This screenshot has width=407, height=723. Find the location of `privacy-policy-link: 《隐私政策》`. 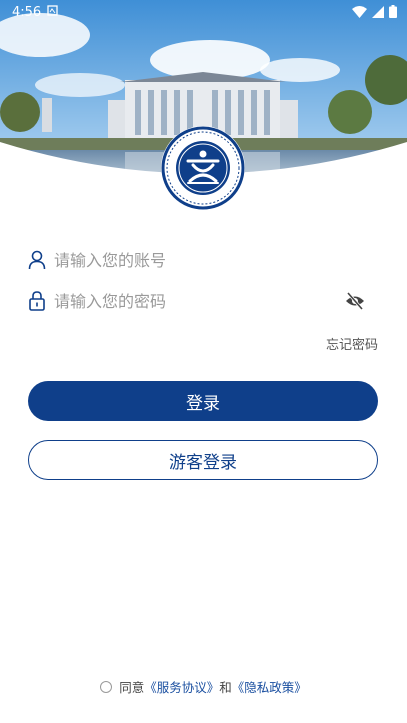

privacy-policy-link: 《隐私政策》 is located at coordinates (269, 686).